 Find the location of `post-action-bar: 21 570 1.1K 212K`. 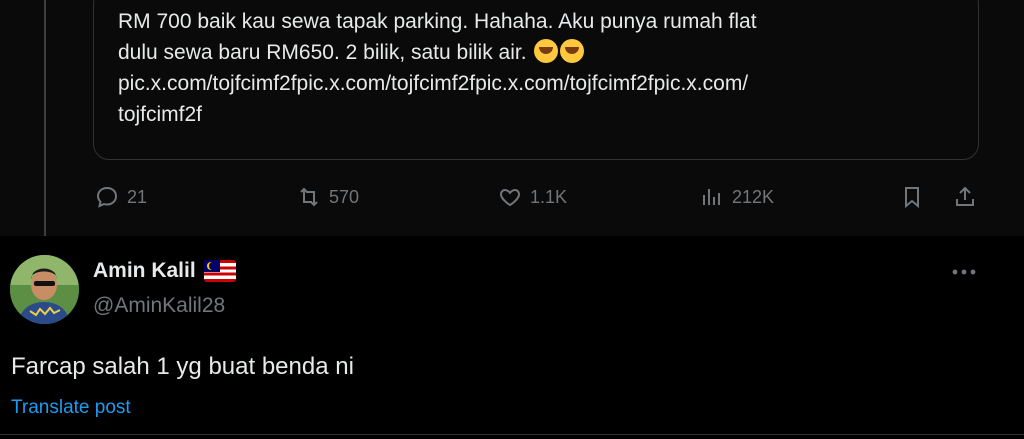

post-action-bar: 21 570 1.1K 212K is located at coordinates (512, 200).